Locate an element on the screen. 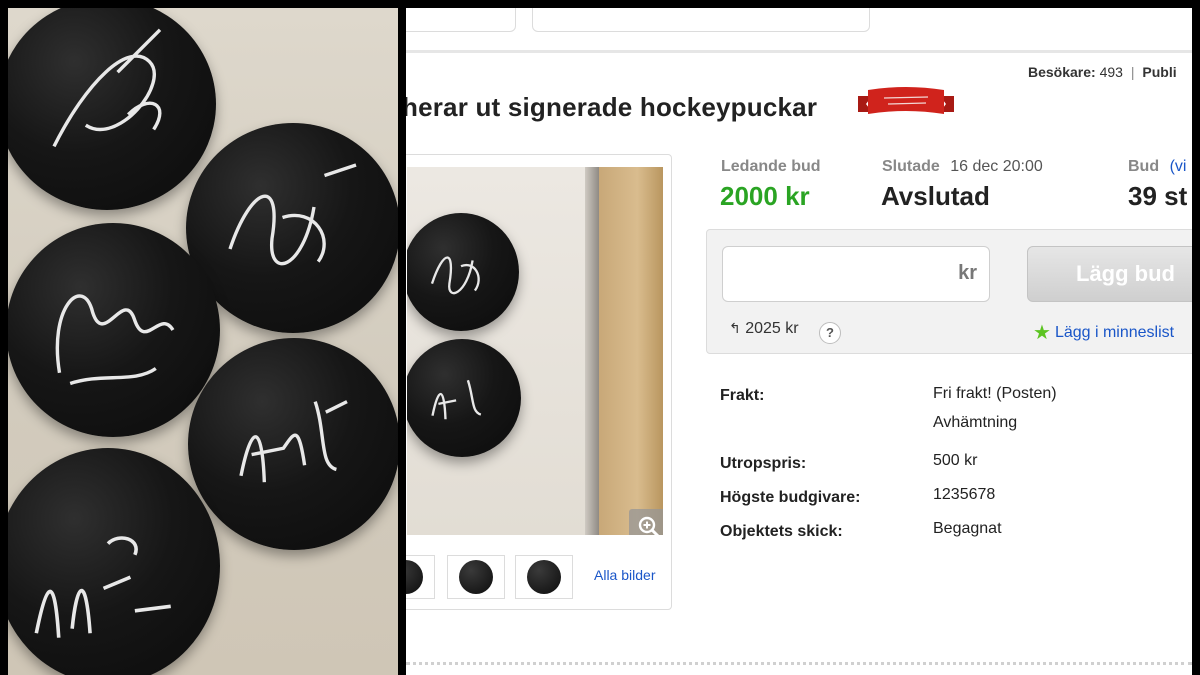  wooden-surface is located at coordinates (631, 351).